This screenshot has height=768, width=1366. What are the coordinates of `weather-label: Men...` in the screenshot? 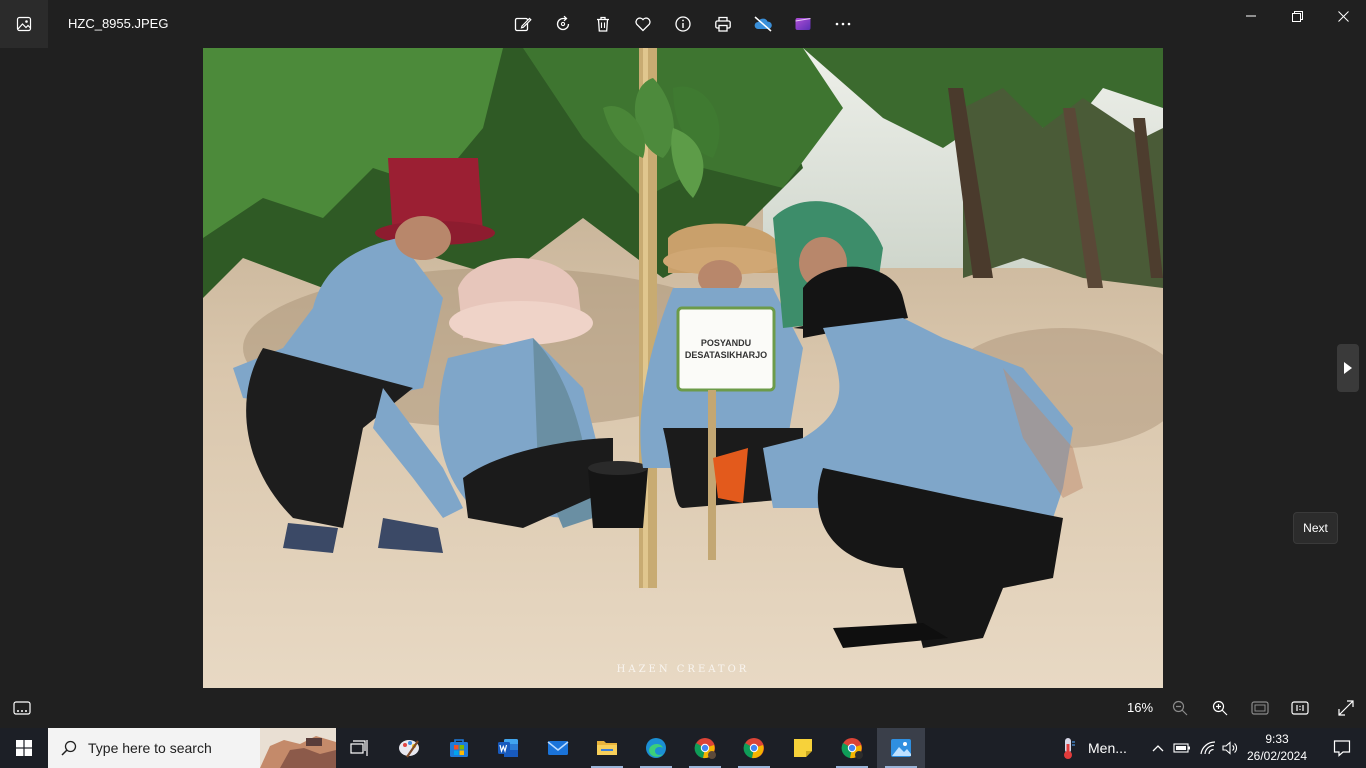 It's located at (1107, 748).